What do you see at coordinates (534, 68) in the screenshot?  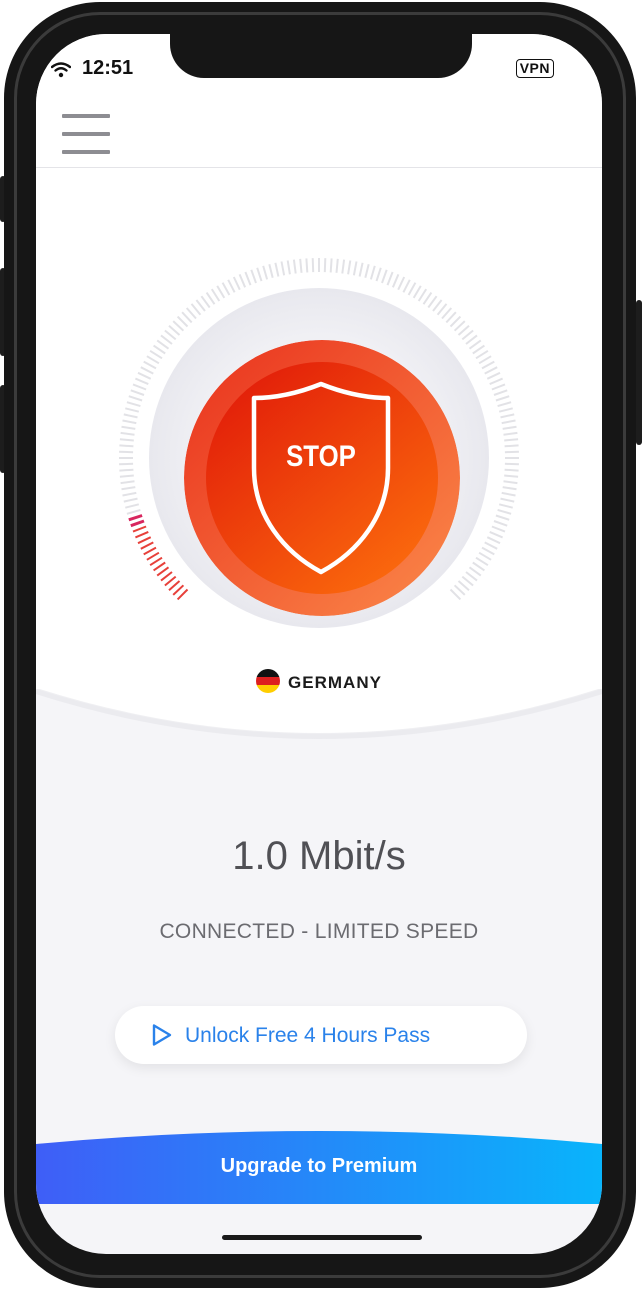 I see `vpn-badge: VPN` at bounding box center [534, 68].